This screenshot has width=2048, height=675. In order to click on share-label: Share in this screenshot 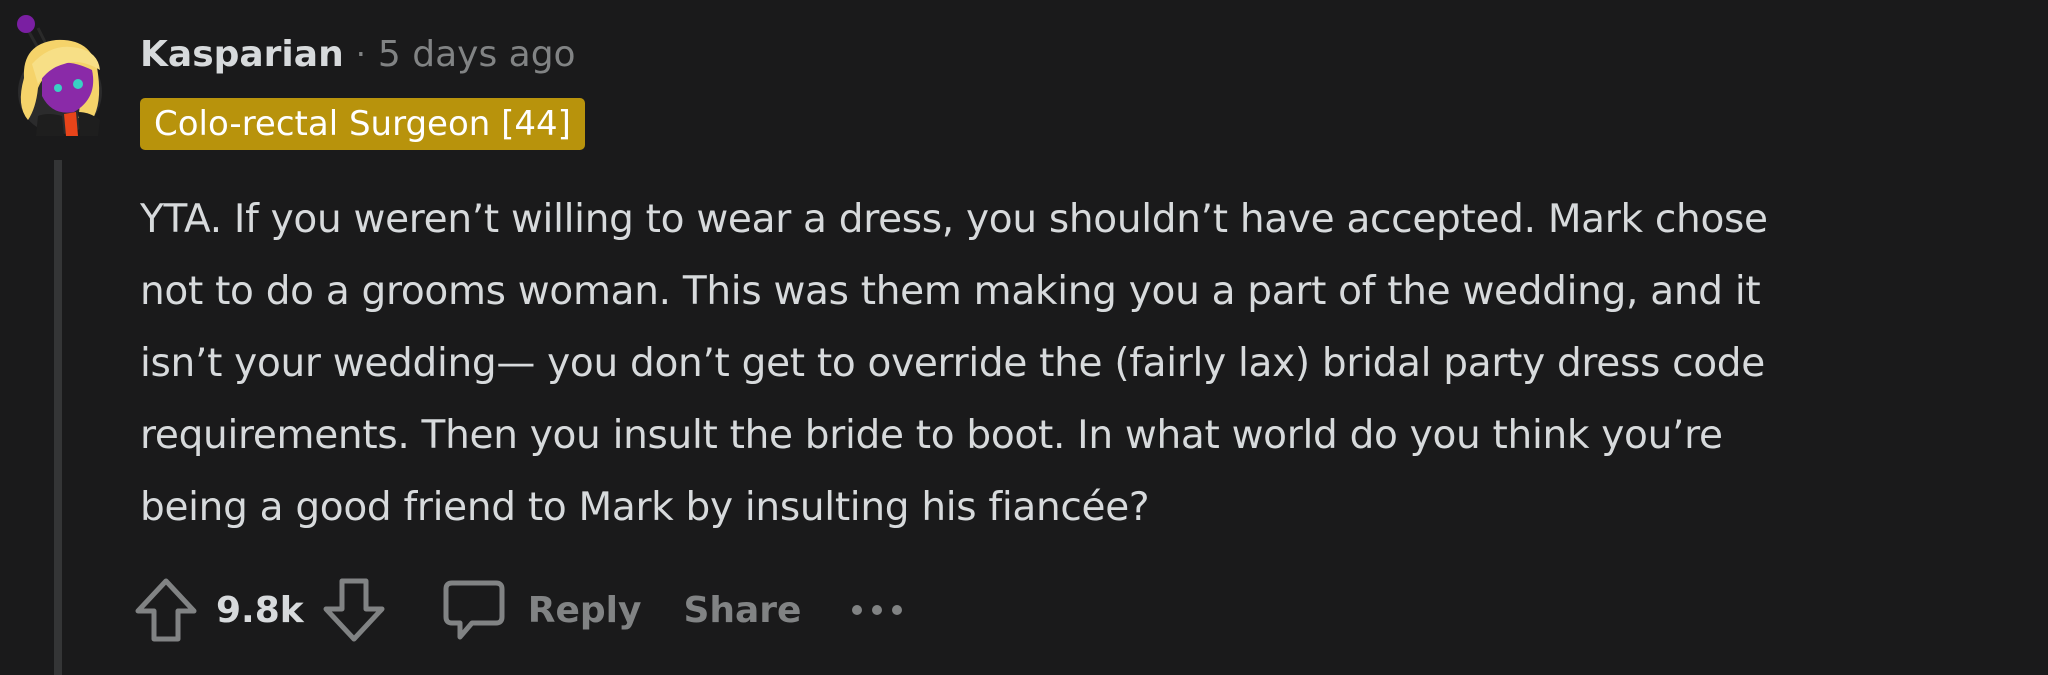, I will do `click(742, 610)`.